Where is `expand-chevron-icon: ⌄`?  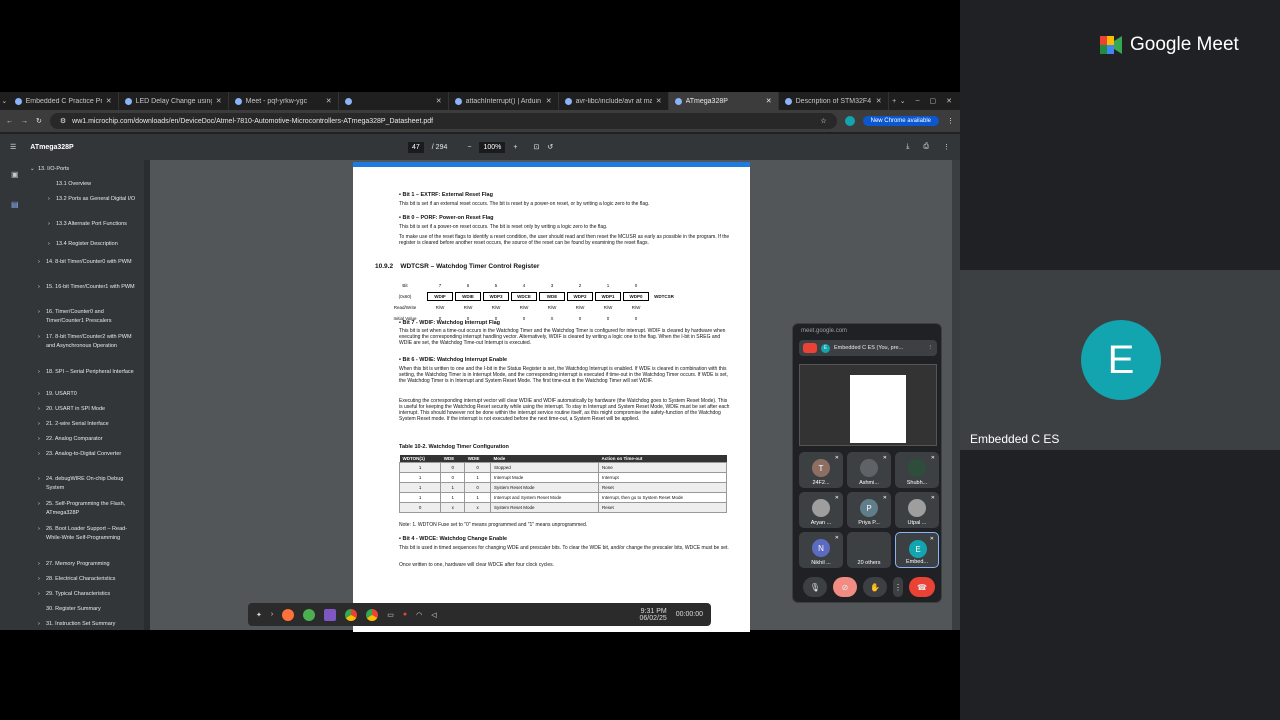
expand-chevron-icon: ⌄ is located at coordinates (32, 169).